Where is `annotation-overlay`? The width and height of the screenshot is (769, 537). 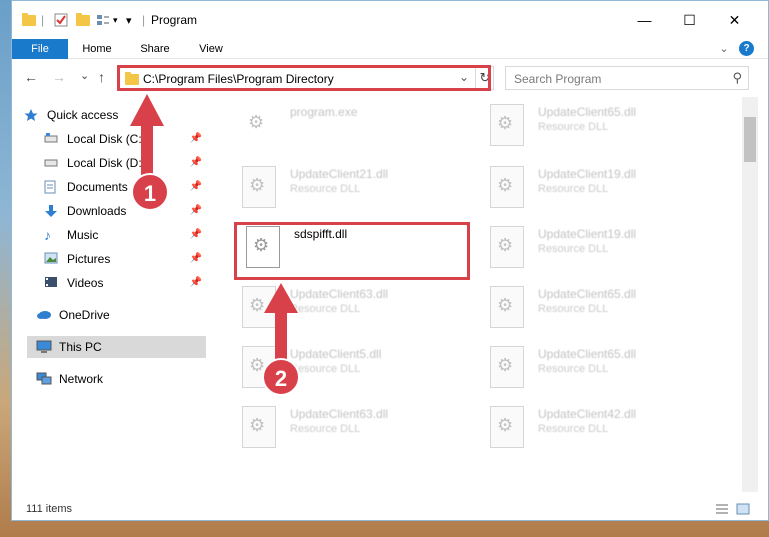
annotation-overlay is located at coordinates (214, 233).